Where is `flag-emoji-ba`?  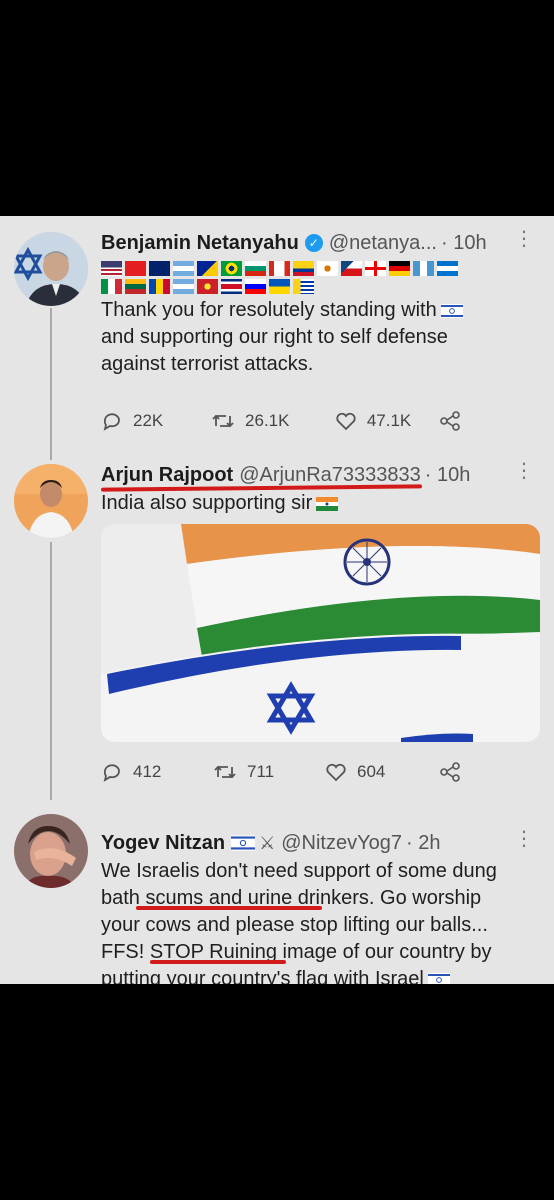
flag-emoji-ba is located at coordinates (207, 268).